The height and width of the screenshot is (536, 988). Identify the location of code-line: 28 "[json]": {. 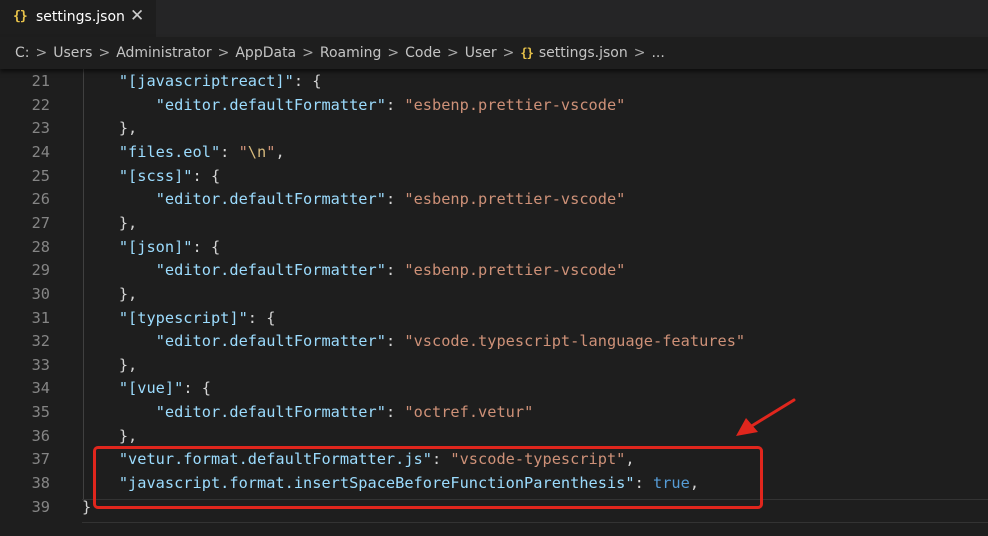
(494, 247).